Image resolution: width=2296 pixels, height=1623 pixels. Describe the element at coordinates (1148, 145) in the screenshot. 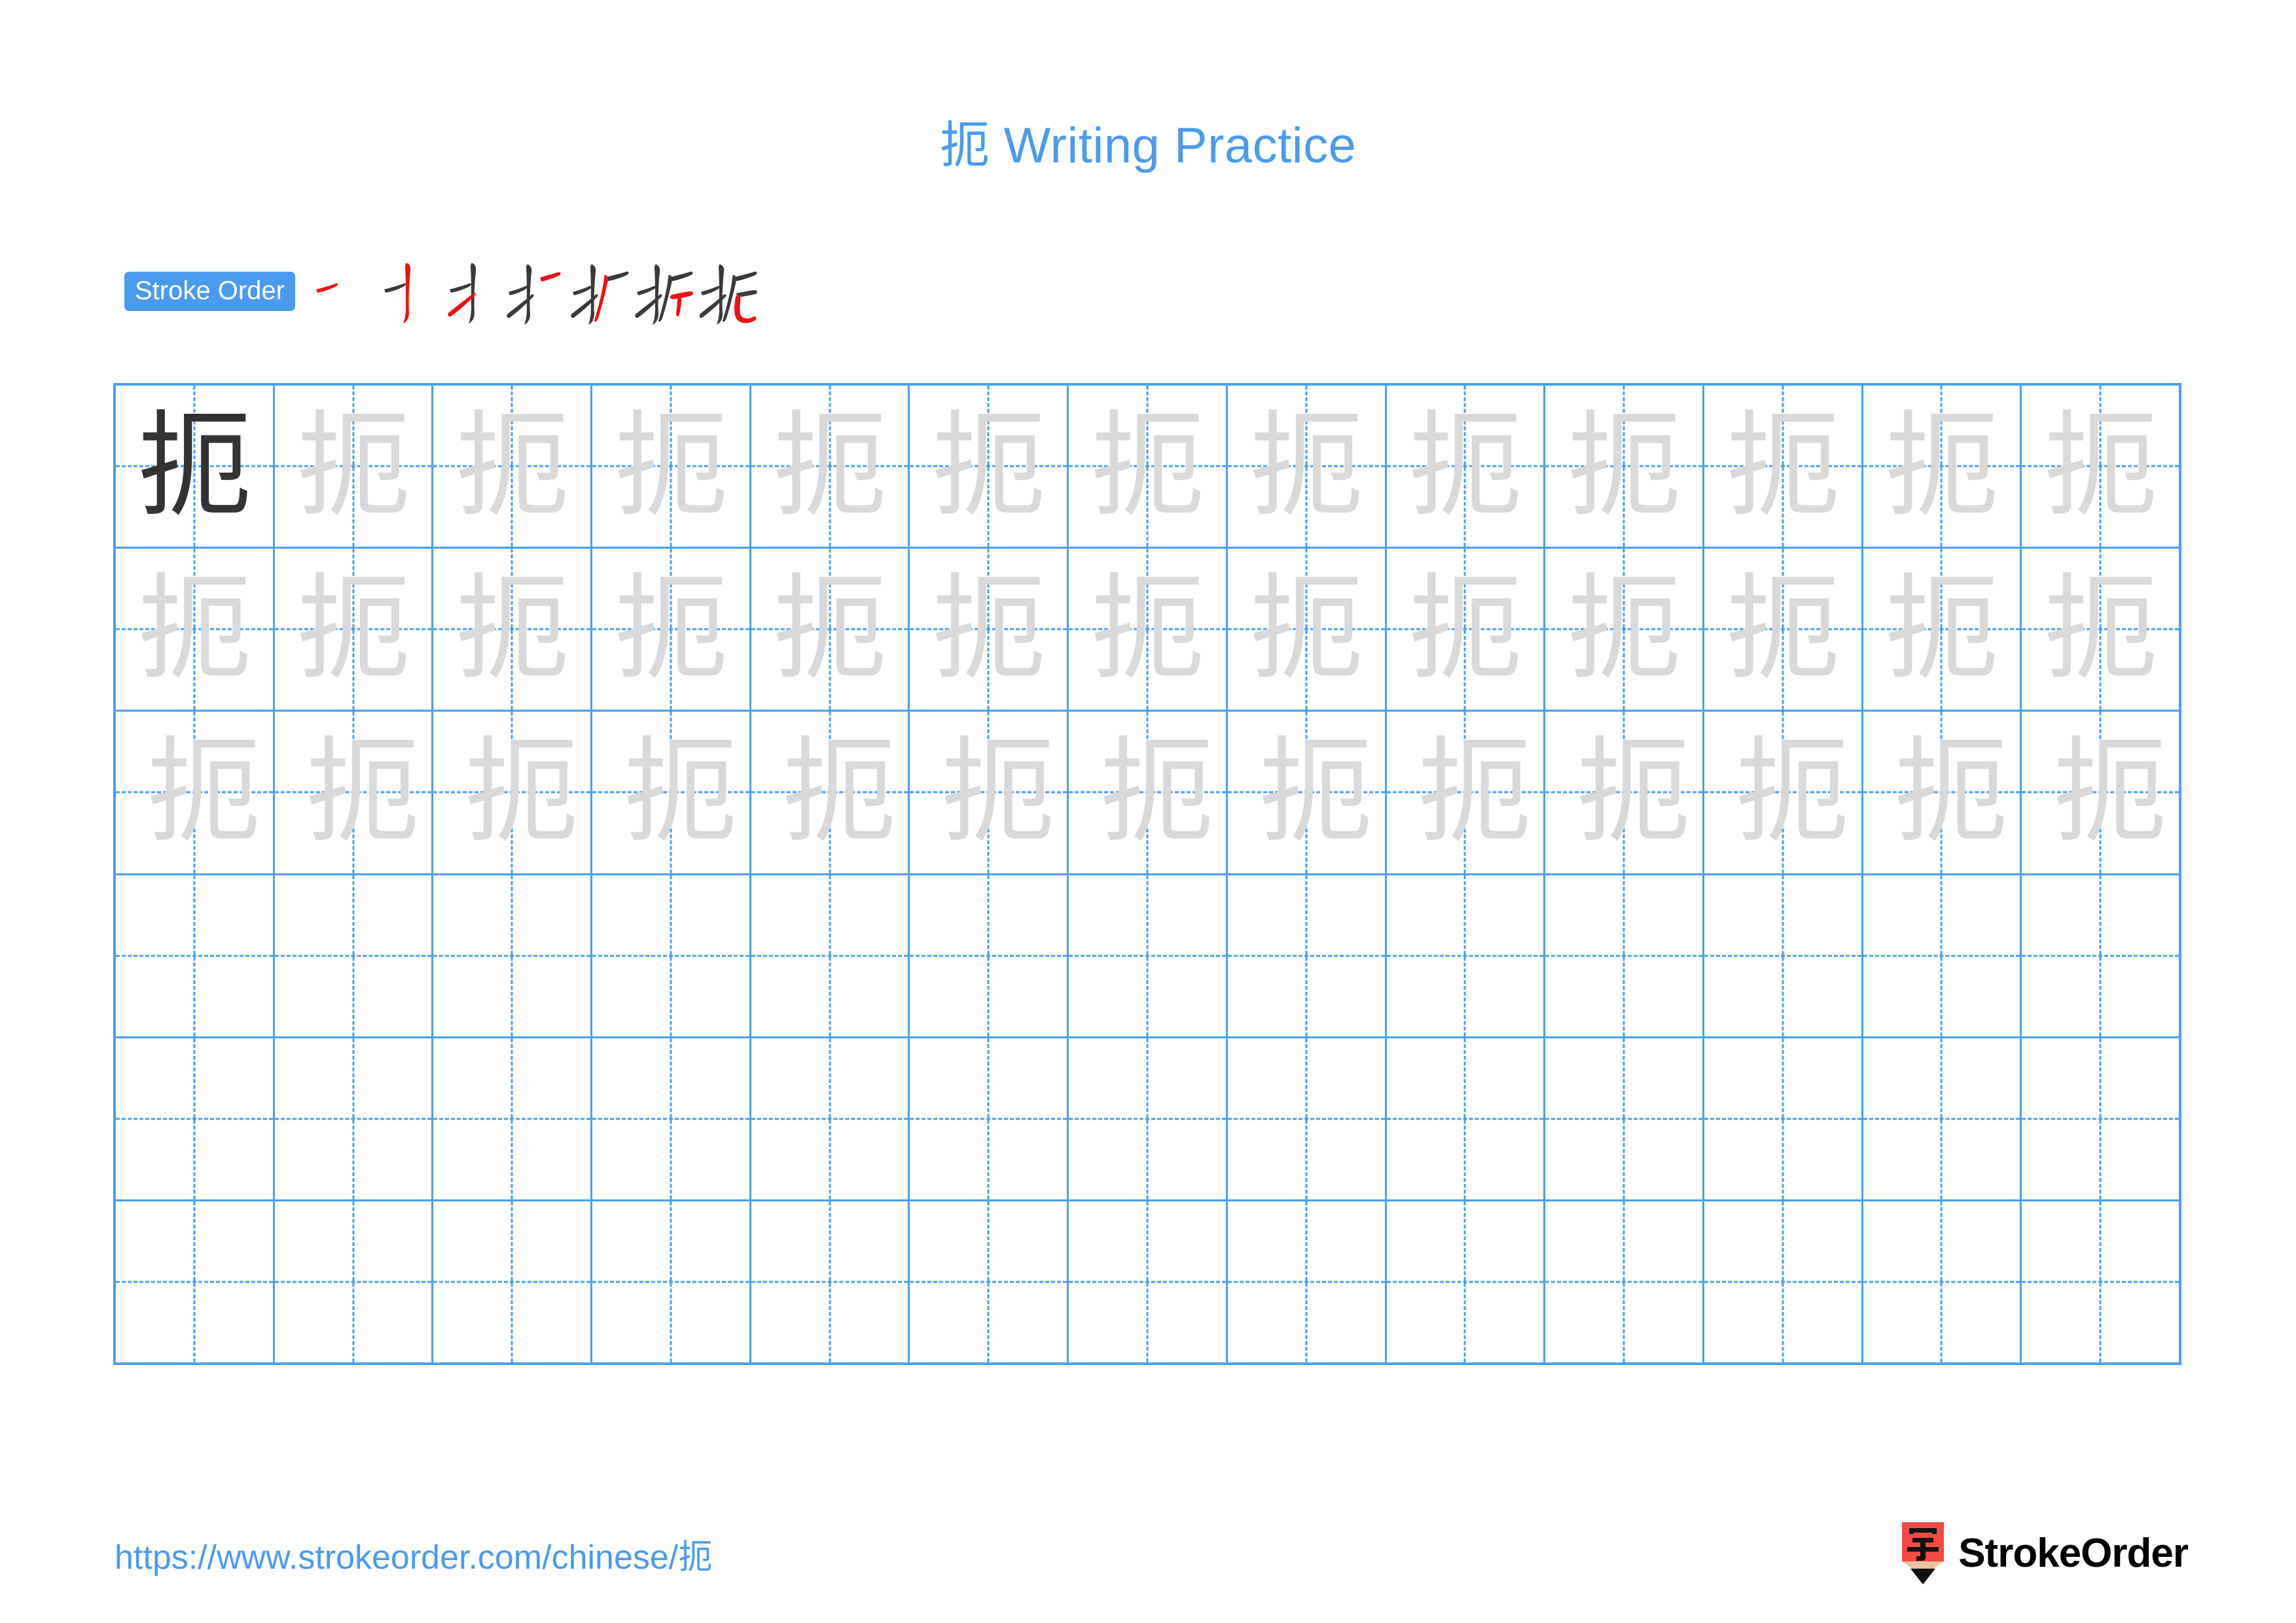

I see `page-title: 扼 Writing Practice` at that location.